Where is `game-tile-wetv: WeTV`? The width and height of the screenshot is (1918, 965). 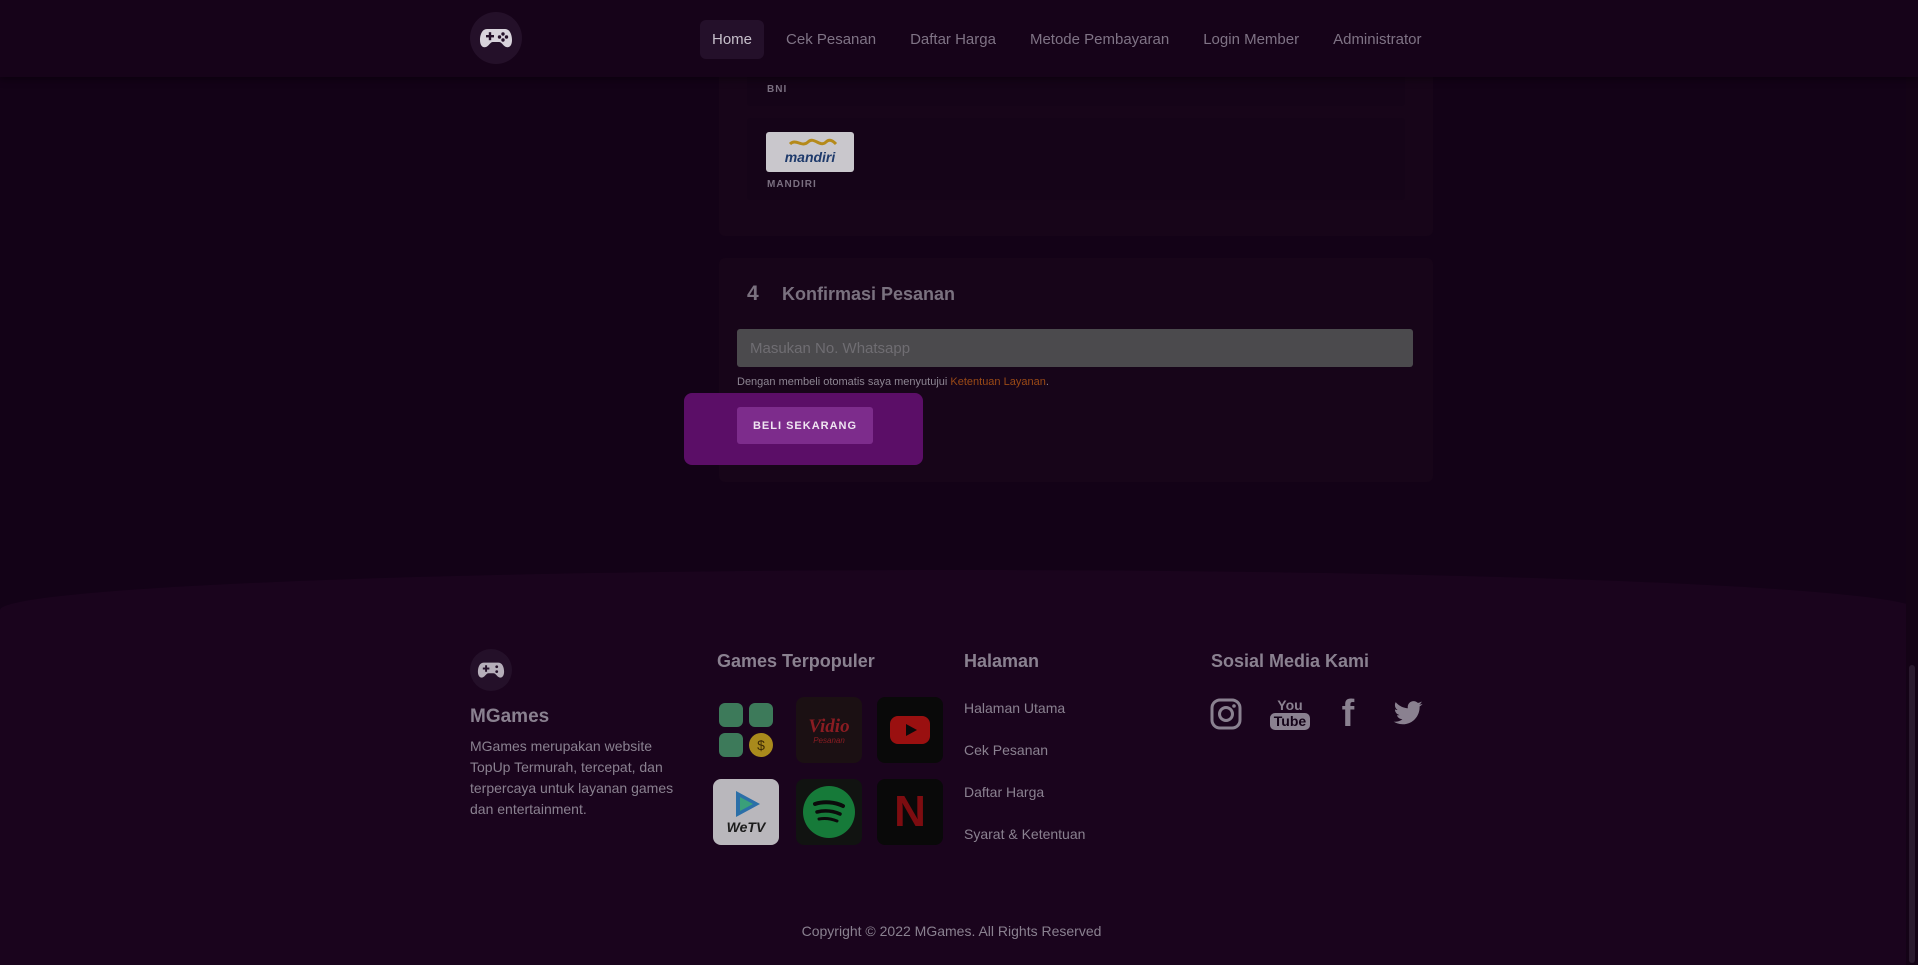
game-tile-wetv: WeTV is located at coordinates (746, 812).